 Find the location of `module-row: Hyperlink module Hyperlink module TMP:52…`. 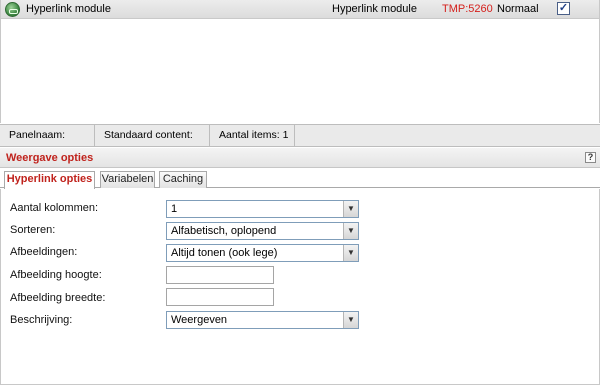

module-row: Hyperlink module Hyperlink module TMP:52… is located at coordinates (300, 9).